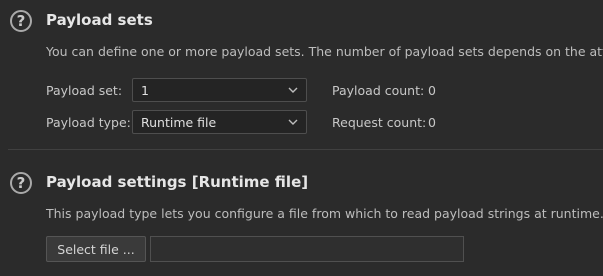  What do you see at coordinates (305, 149) in the screenshot?
I see `section-divider` at bounding box center [305, 149].